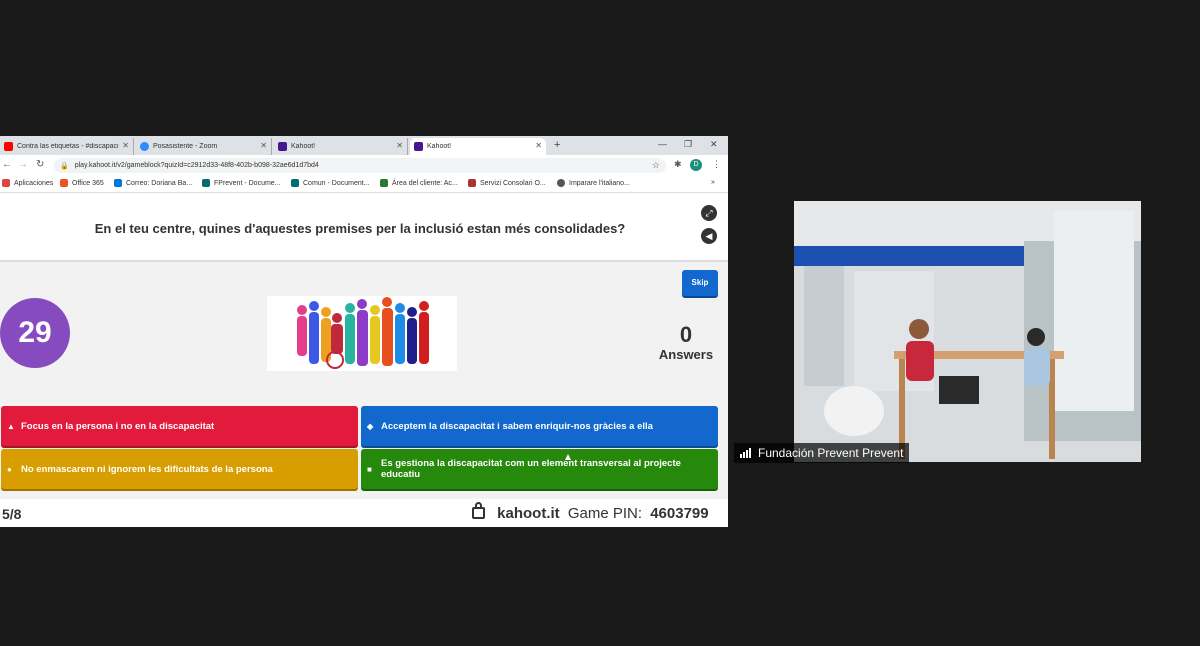  I want to click on globe-icon, so click(561, 183).